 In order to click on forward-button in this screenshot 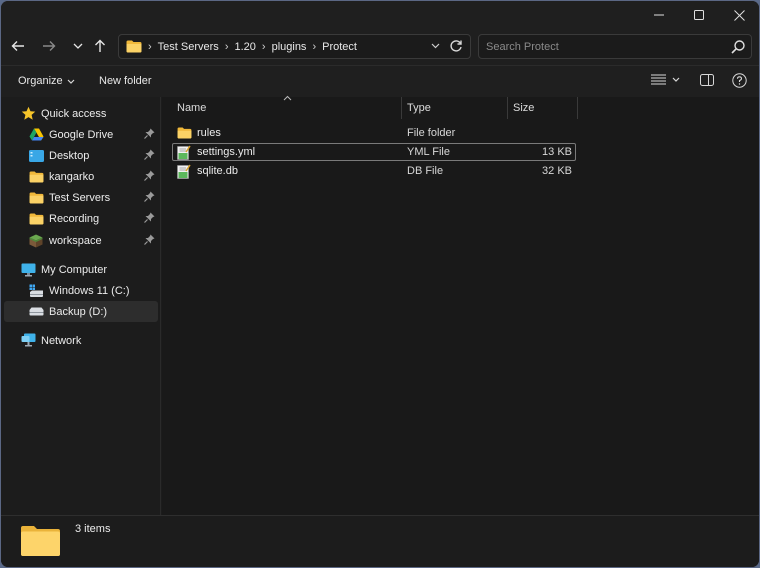, I will do `click(49, 46)`.